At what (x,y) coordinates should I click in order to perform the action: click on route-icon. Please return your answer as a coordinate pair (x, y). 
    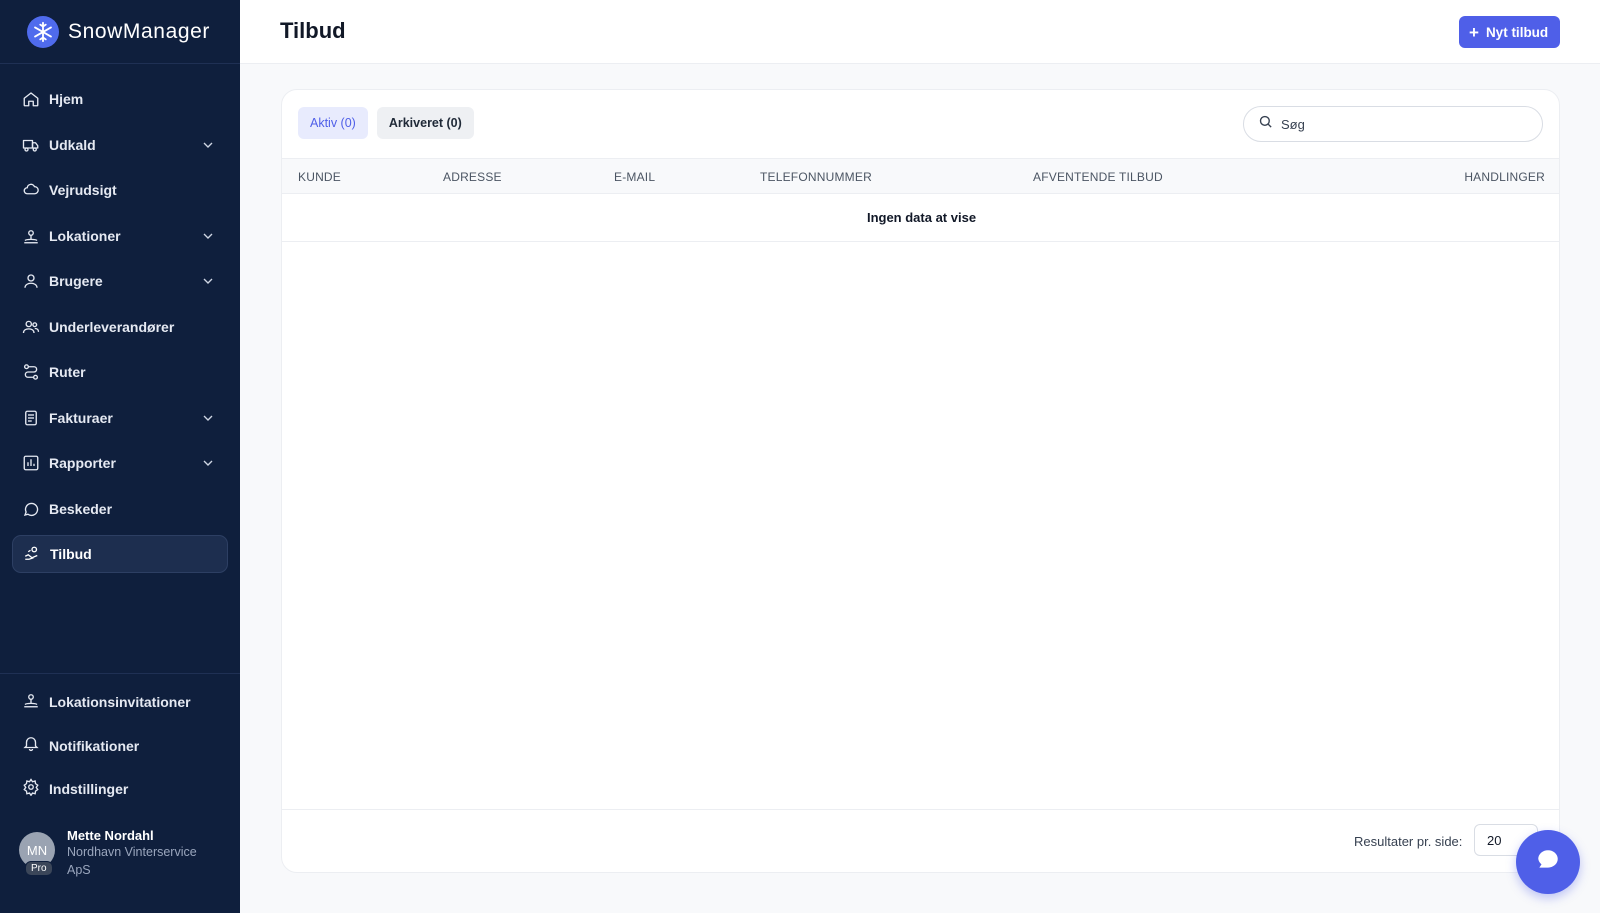
    Looking at the image, I should click on (31, 372).